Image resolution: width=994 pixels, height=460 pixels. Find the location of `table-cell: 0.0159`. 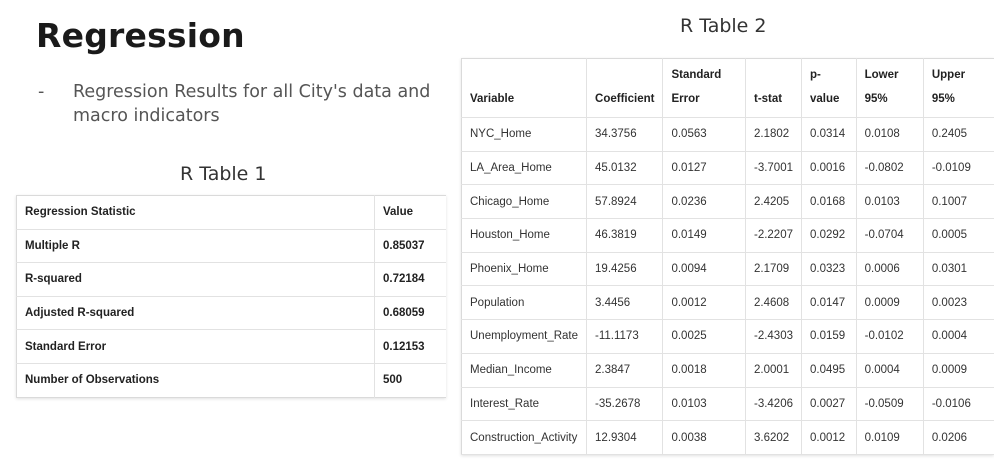

table-cell: 0.0159 is located at coordinates (829, 336).